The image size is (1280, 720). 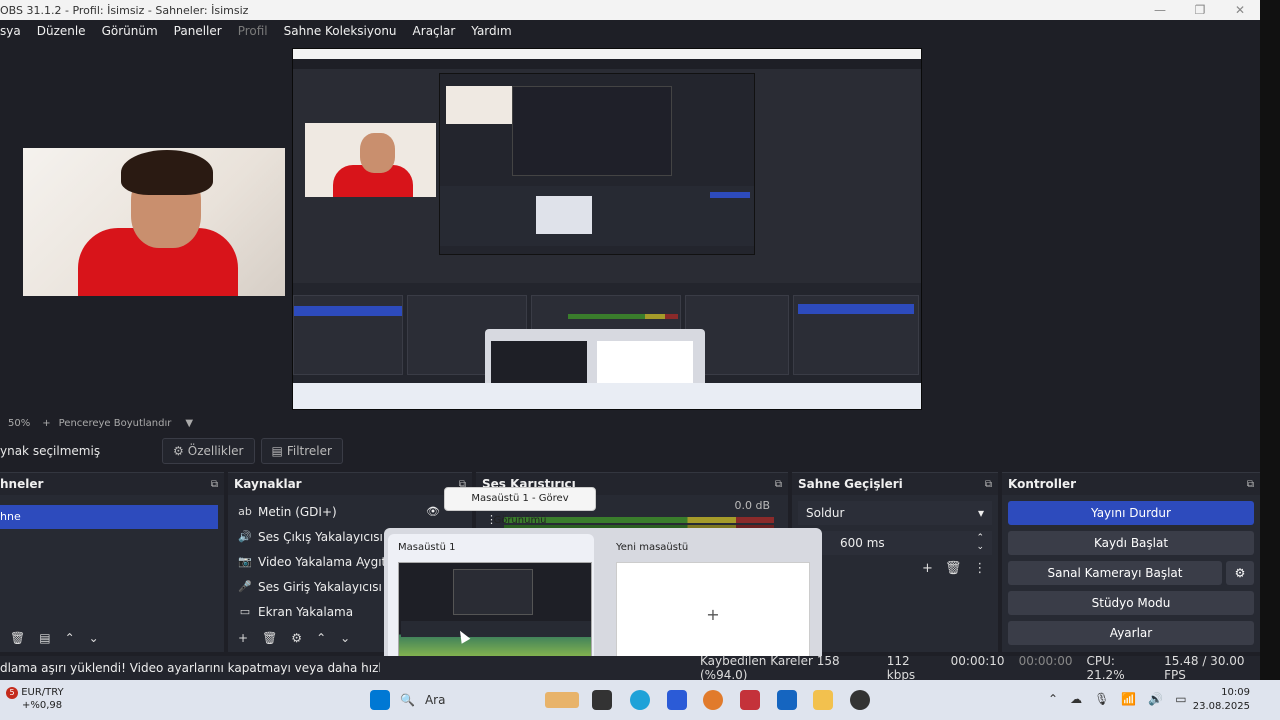 What do you see at coordinates (115, 423) in the screenshot?
I see `fit-to-window-label: Pencereye Boyutlandır` at bounding box center [115, 423].